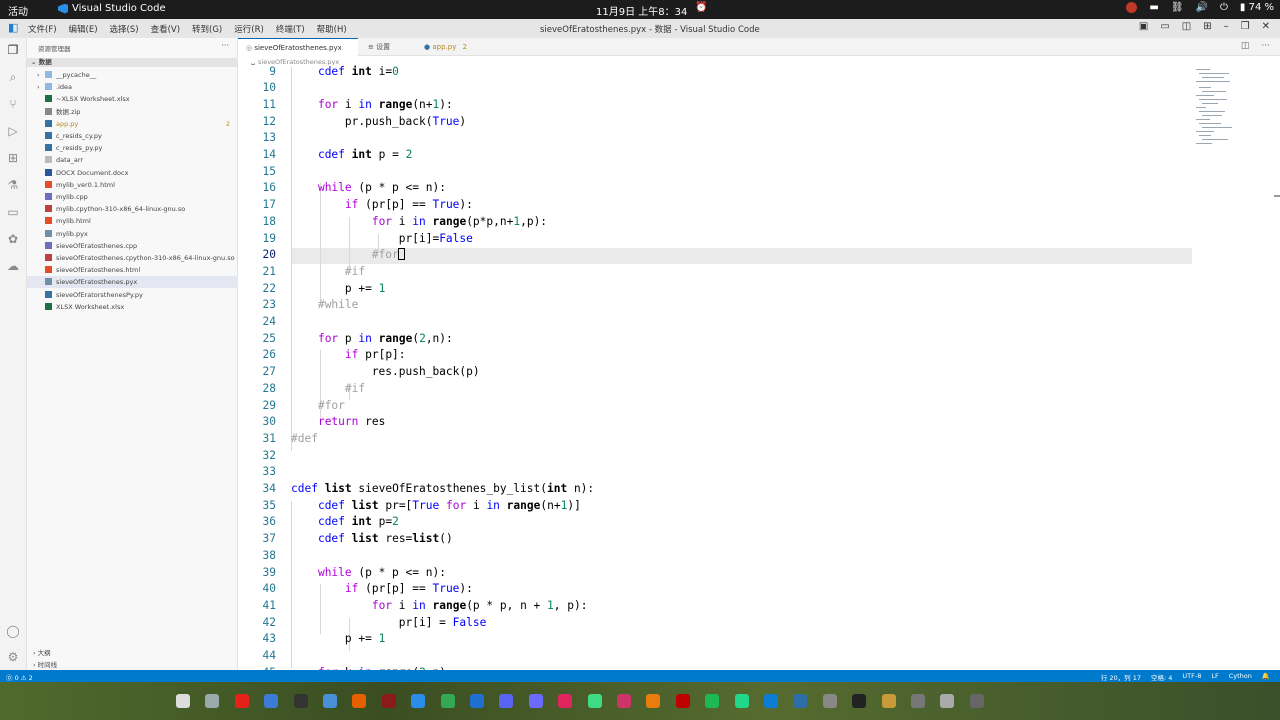  What do you see at coordinates (1200, 7) in the screenshot?
I see `system-tray: ▬ ⛓ 🔊 ⏻ ▮ 74 %` at bounding box center [1200, 7].